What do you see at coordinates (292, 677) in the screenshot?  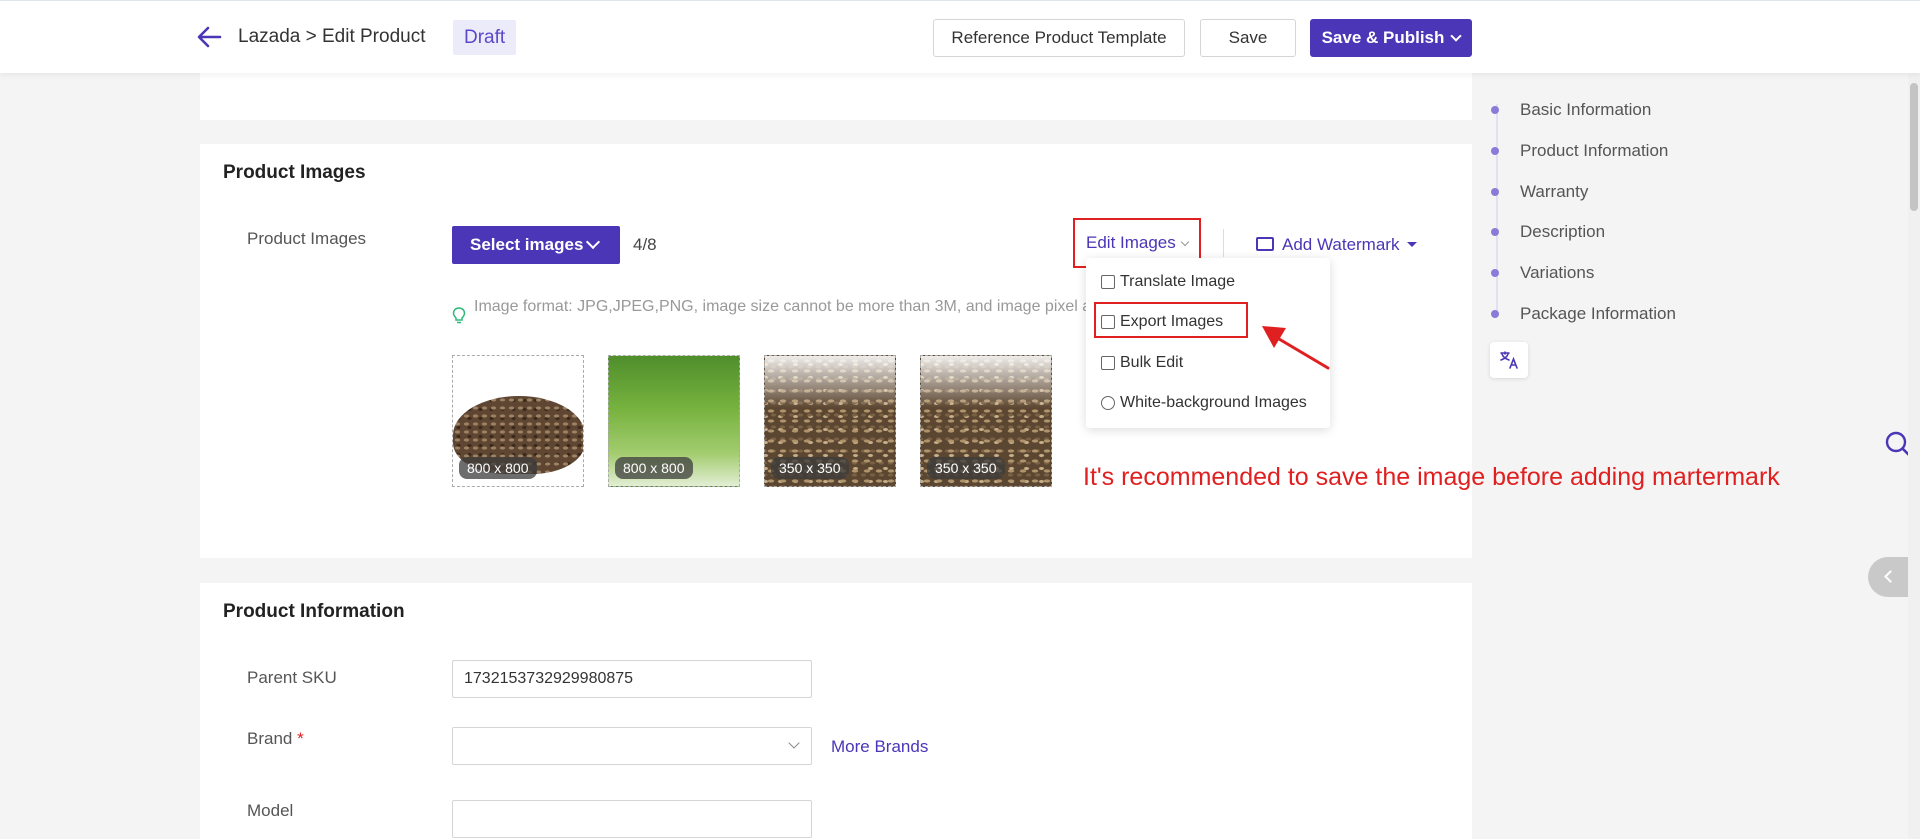 I see `parent-sku-label: Parent SKU` at bounding box center [292, 677].